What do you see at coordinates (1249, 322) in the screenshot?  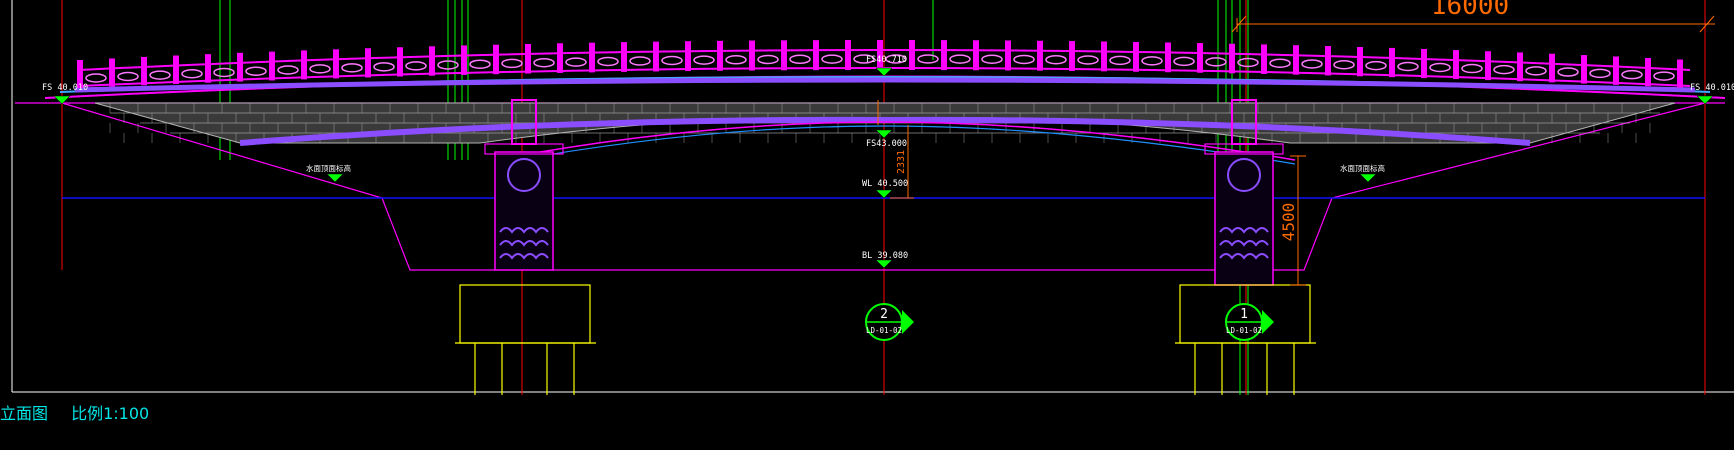 I see `section-marker-1: 1 LD-01-02` at bounding box center [1249, 322].